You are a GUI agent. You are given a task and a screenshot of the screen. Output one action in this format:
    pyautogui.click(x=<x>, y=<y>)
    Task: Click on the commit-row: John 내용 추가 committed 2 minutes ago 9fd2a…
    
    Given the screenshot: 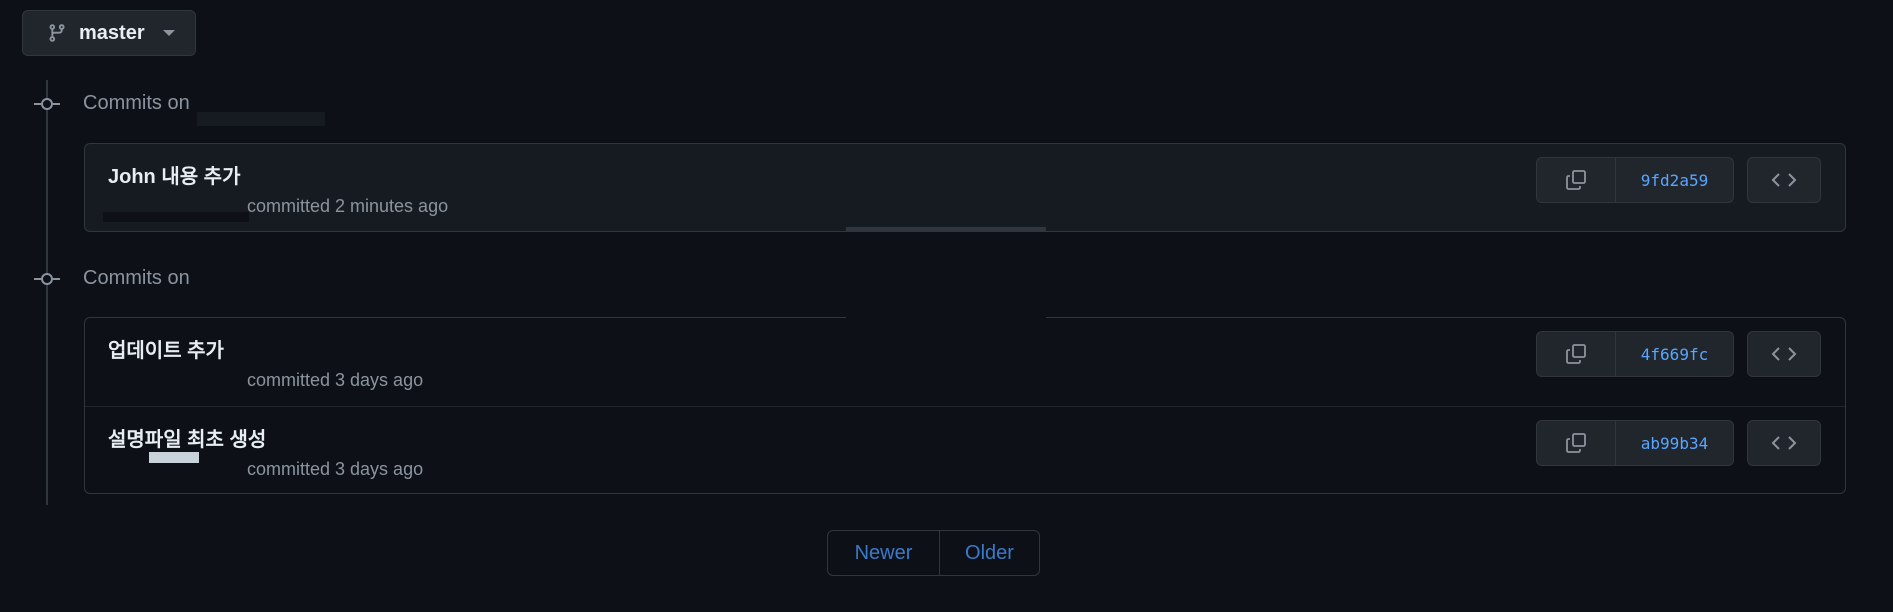 What is the action you would take?
    pyautogui.click(x=965, y=187)
    